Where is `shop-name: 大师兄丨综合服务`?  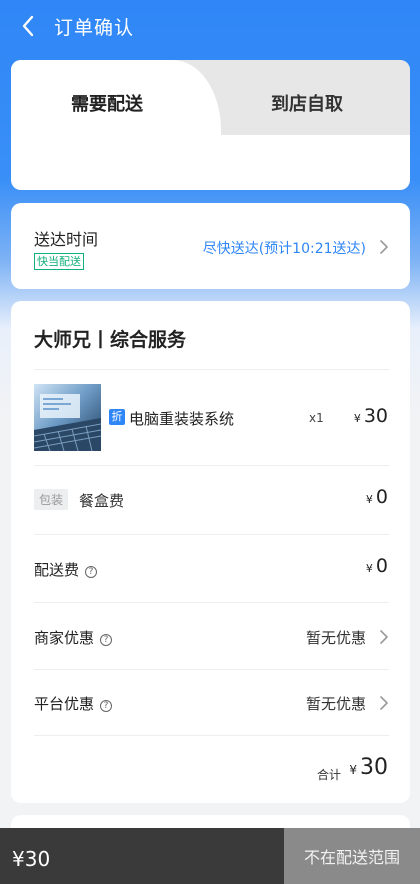 shop-name: 大师兄丨综合服务 is located at coordinates (110, 340).